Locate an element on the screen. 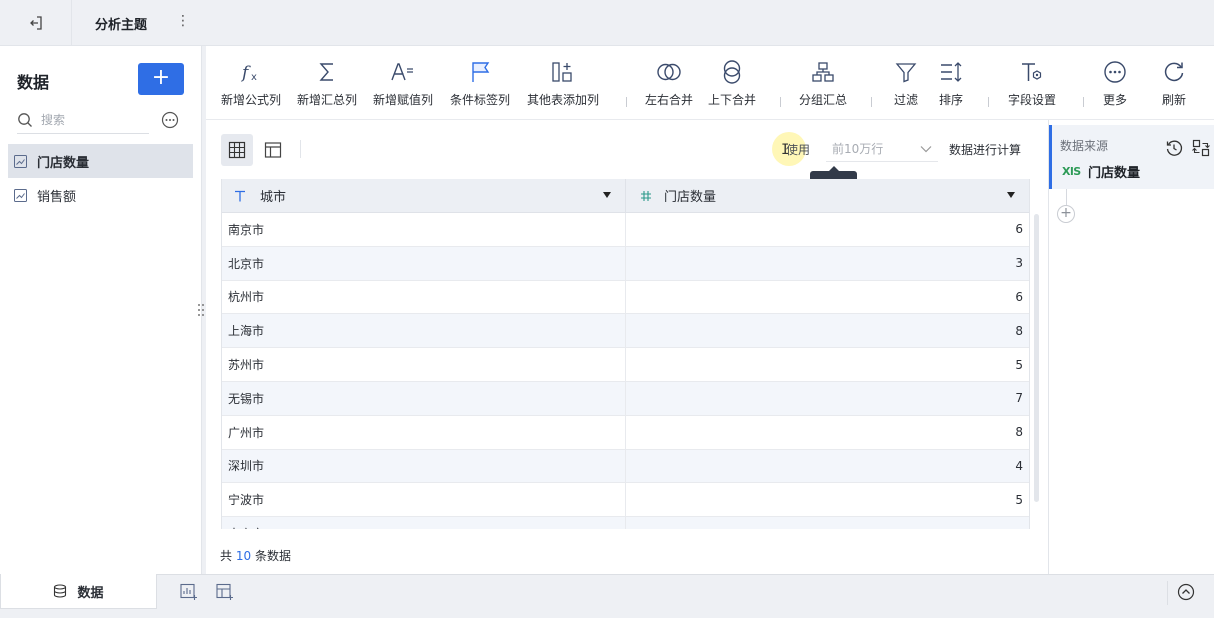 Image resolution: width=1214 pixels, height=618 pixels. connector-line is located at coordinates (1066, 197).